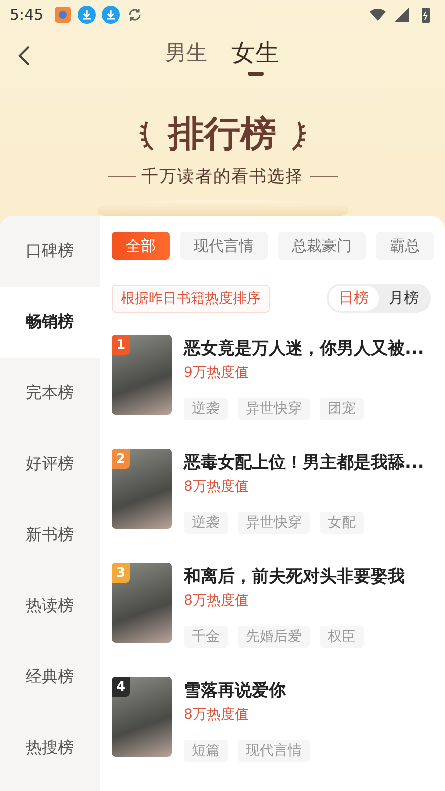 The width and height of the screenshot is (445, 791). Describe the element at coordinates (402, 15) in the screenshot. I see `signal-icon` at that location.